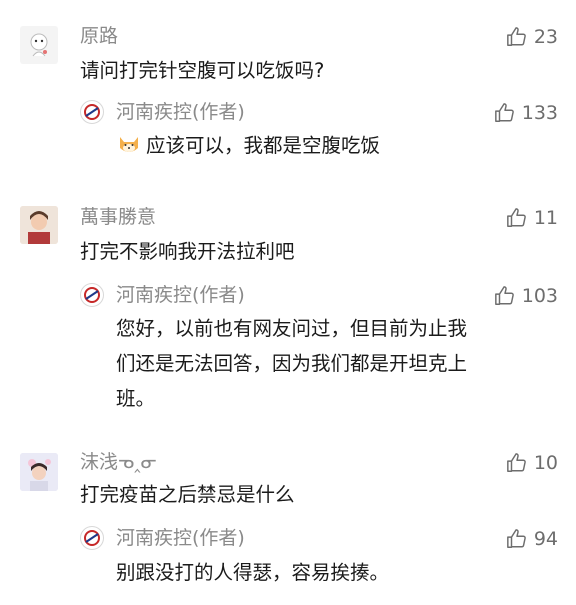 This screenshot has height=605, width=576. Describe the element at coordinates (187, 251) in the screenshot. I see `comment-text: 打完不影响我开法拉利吧` at that location.